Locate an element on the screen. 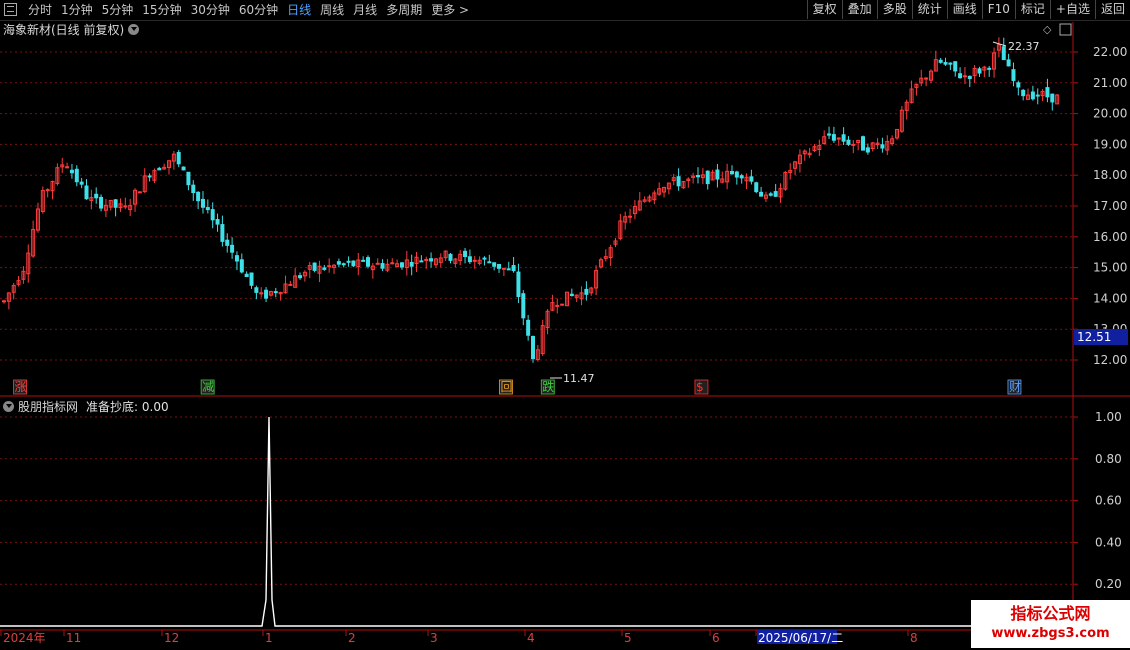 Image resolution: width=1130 pixels, height=650 pixels. price-tick-label: 22.00 is located at coordinates (1110, 52).